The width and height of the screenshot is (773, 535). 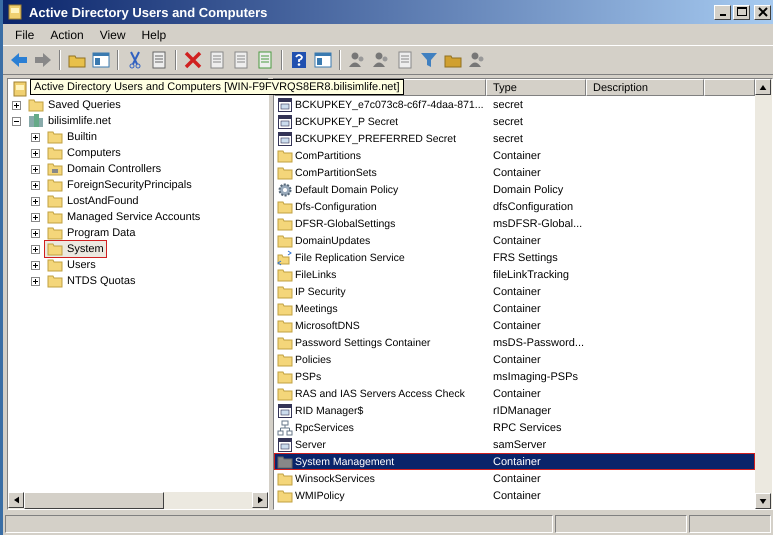 What do you see at coordinates (533, 206) in the screenshot?
I see `object-type: dfsConfiguration` at bounding box center [533, 206].